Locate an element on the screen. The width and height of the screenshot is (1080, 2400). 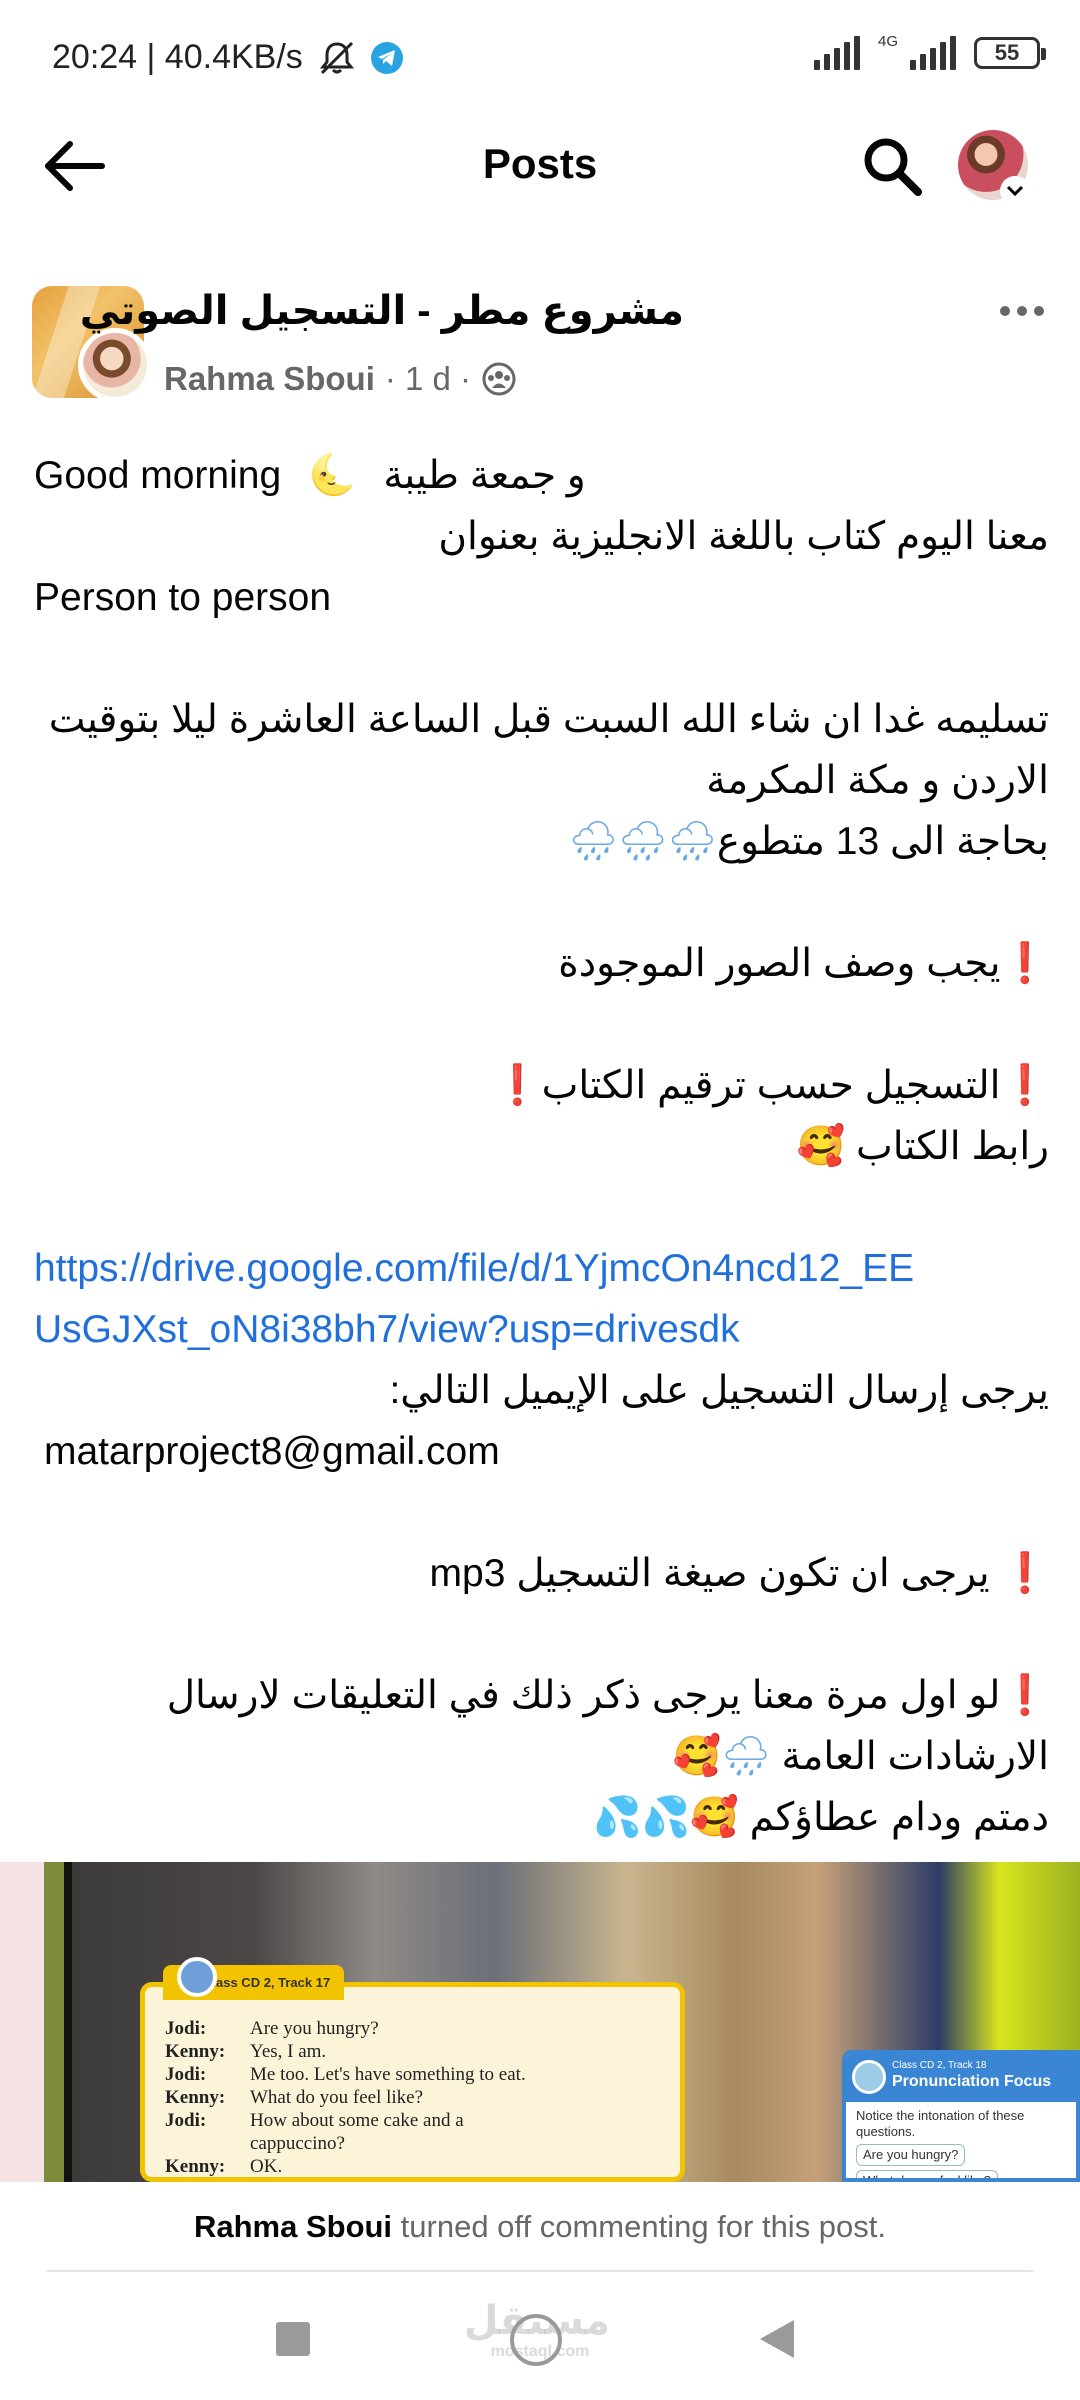
numbering-text: التسجيل حسب ترقيم الكتاب is located at coordinates (771, 1085).